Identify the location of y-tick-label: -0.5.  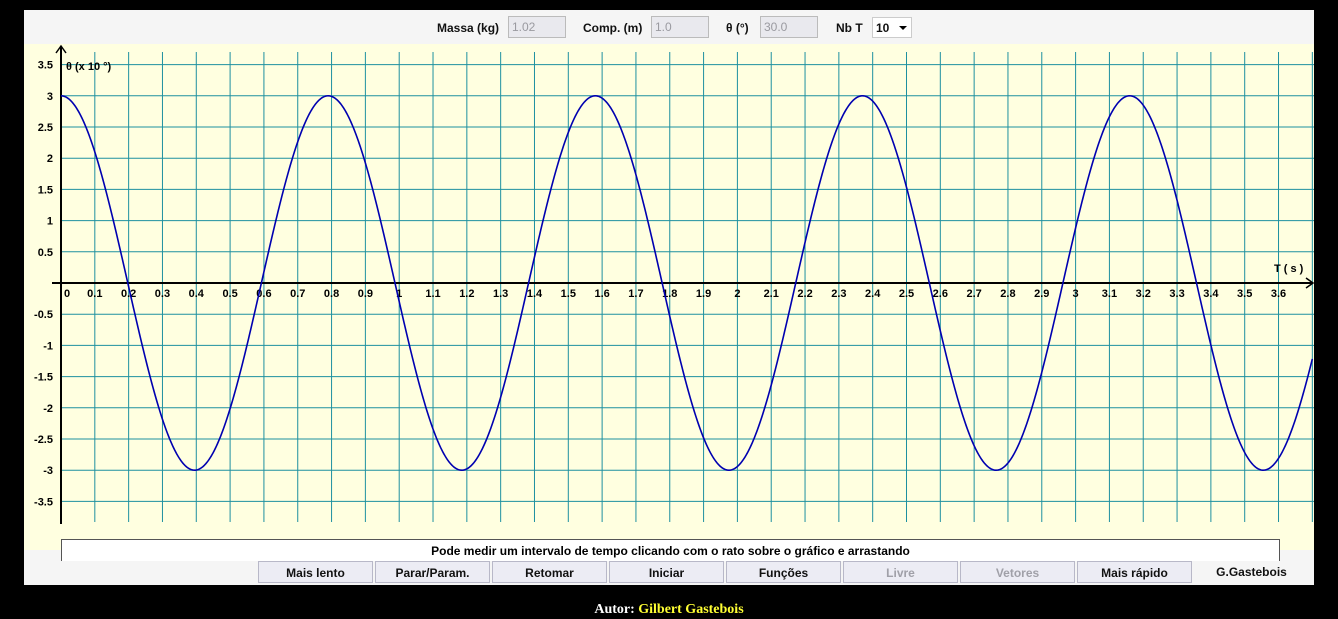
(43, 315).